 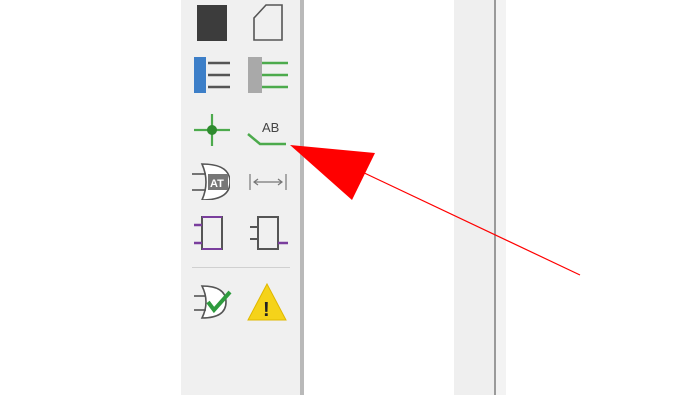 I want to click on check-gate-tool, so click(x=212, y=302).